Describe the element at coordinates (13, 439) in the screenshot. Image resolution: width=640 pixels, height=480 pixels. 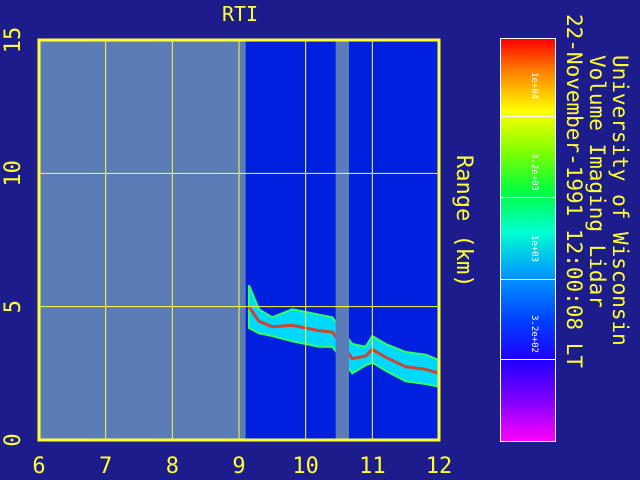
I see `y-tick-0: 0` at that location.